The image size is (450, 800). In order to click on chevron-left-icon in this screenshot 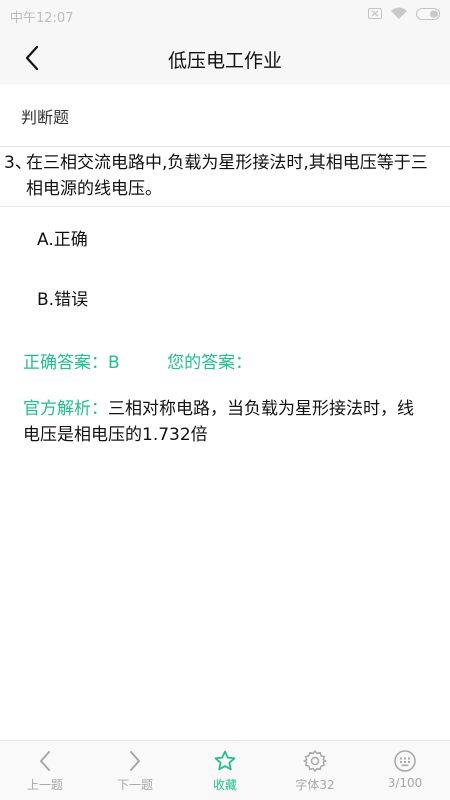, I will do `click(45, 761)`.